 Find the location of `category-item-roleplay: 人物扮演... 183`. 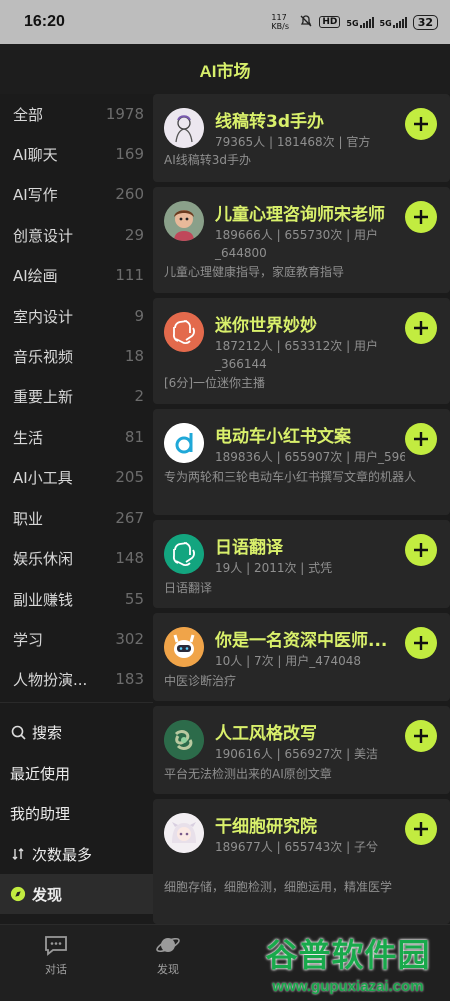

category-item-roleplay: 人物扮演... 183 is located at coordinates (76, 679).